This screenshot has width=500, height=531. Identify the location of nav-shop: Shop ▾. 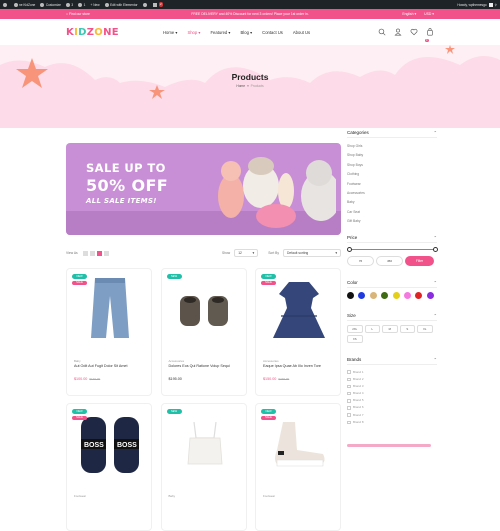
(193, 32).